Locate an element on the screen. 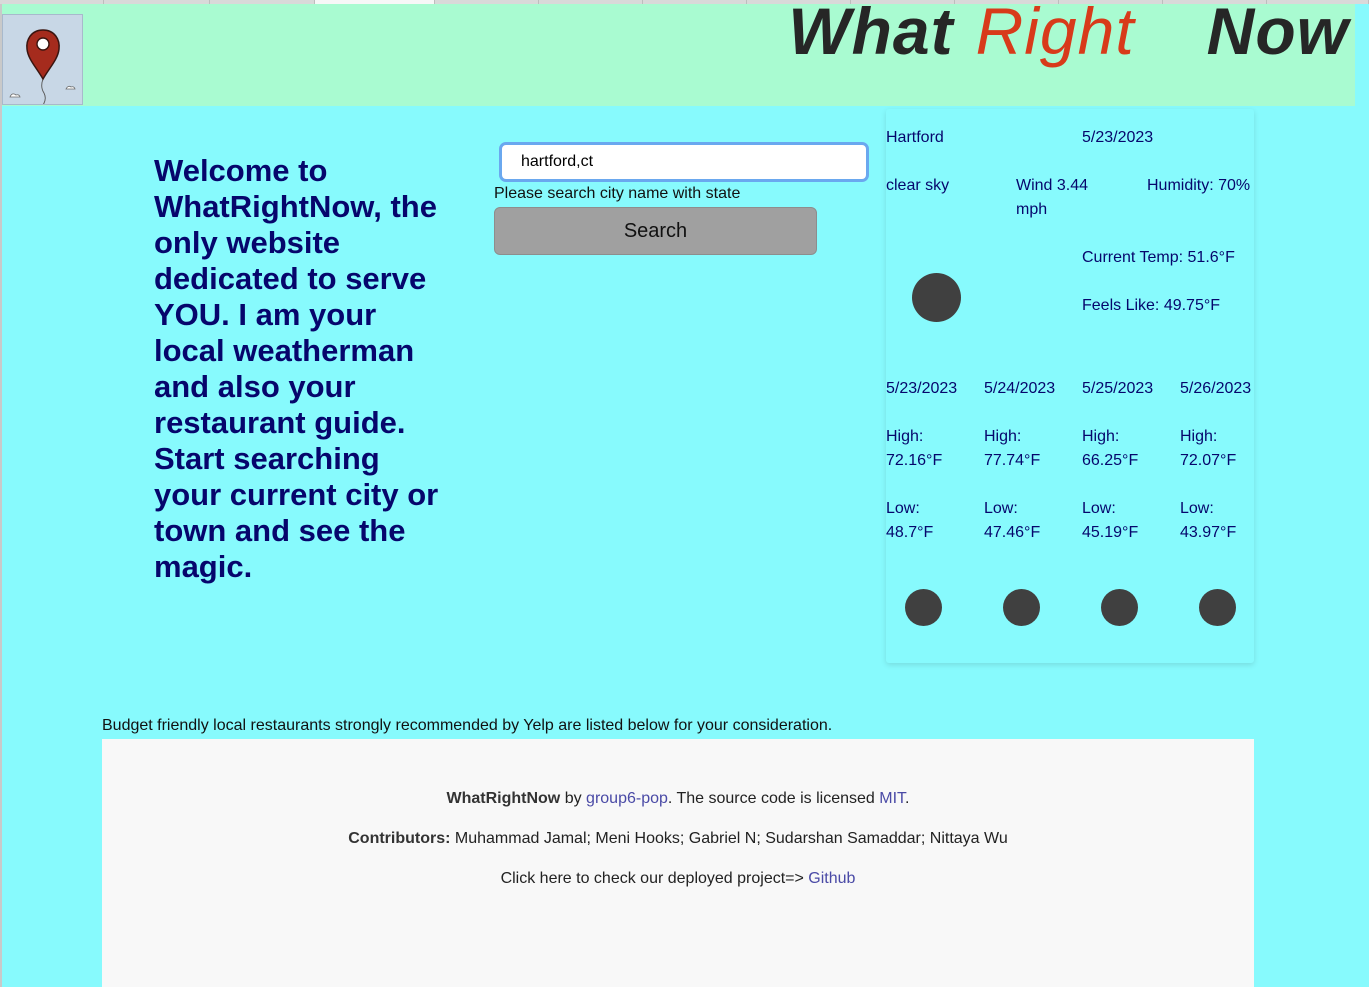 This screenshot has width=1369, height=987. site-title-word-now: Now is located at coordinates (1277, 34).